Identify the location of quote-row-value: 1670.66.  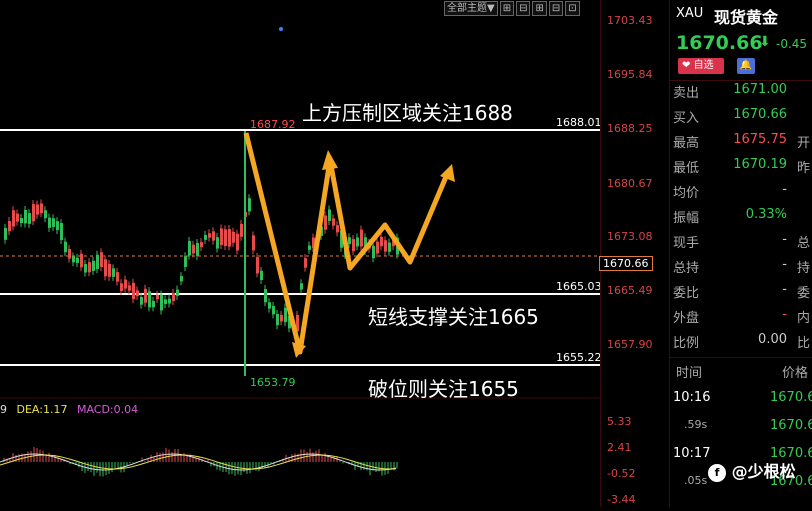
(760, 114).